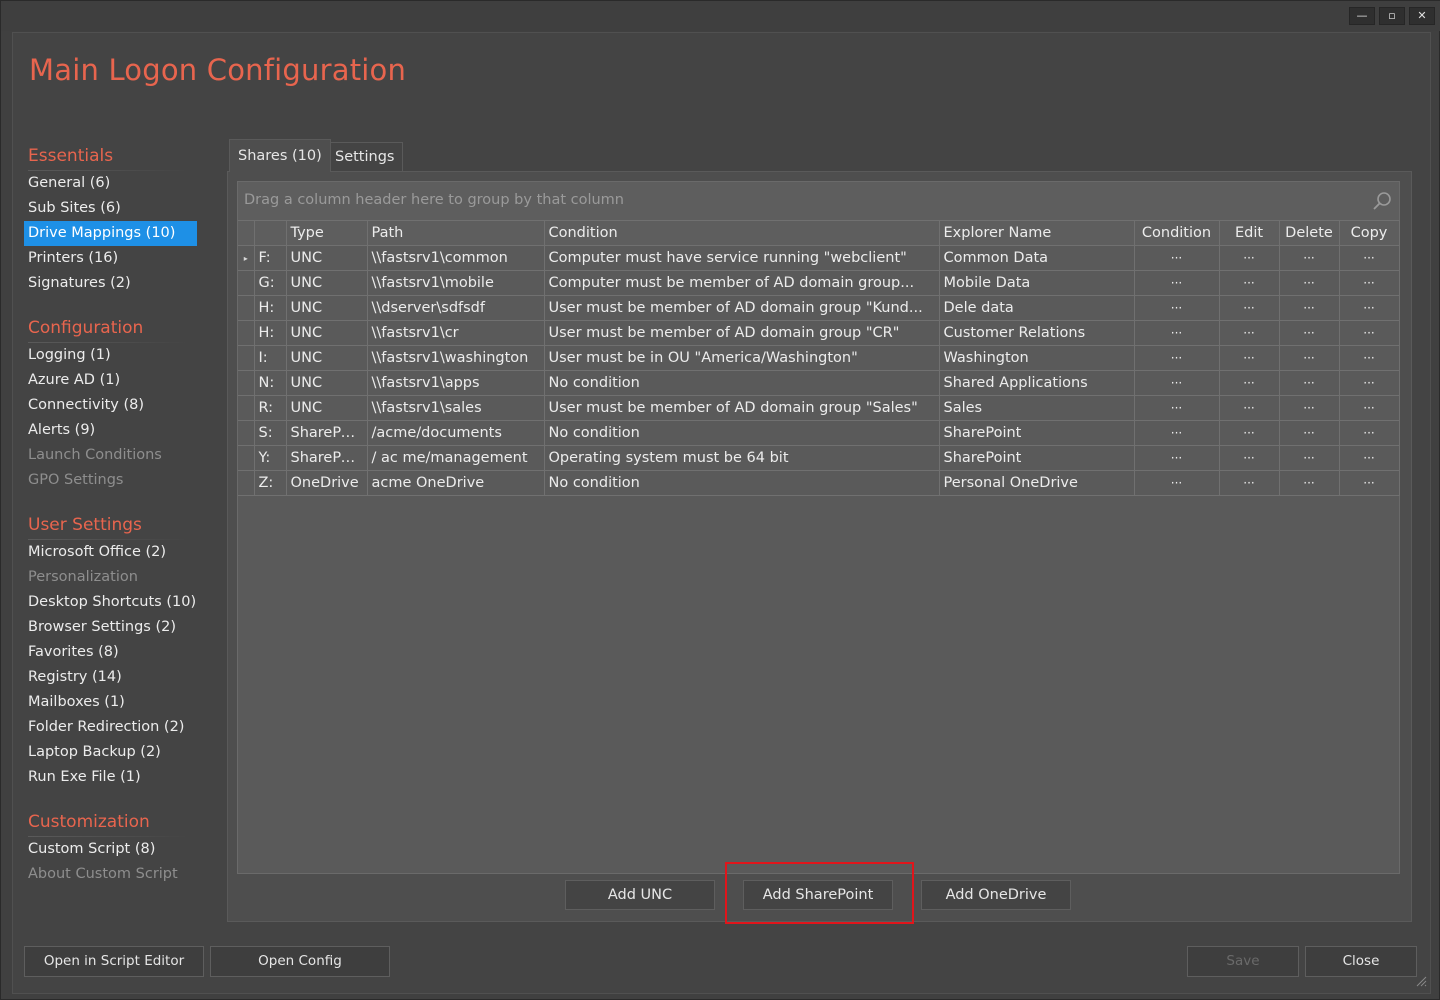 This screenshot has height=1000, width=1440. I want to click on cell-explorer-name: Customer Relations, so click(1037, 333).